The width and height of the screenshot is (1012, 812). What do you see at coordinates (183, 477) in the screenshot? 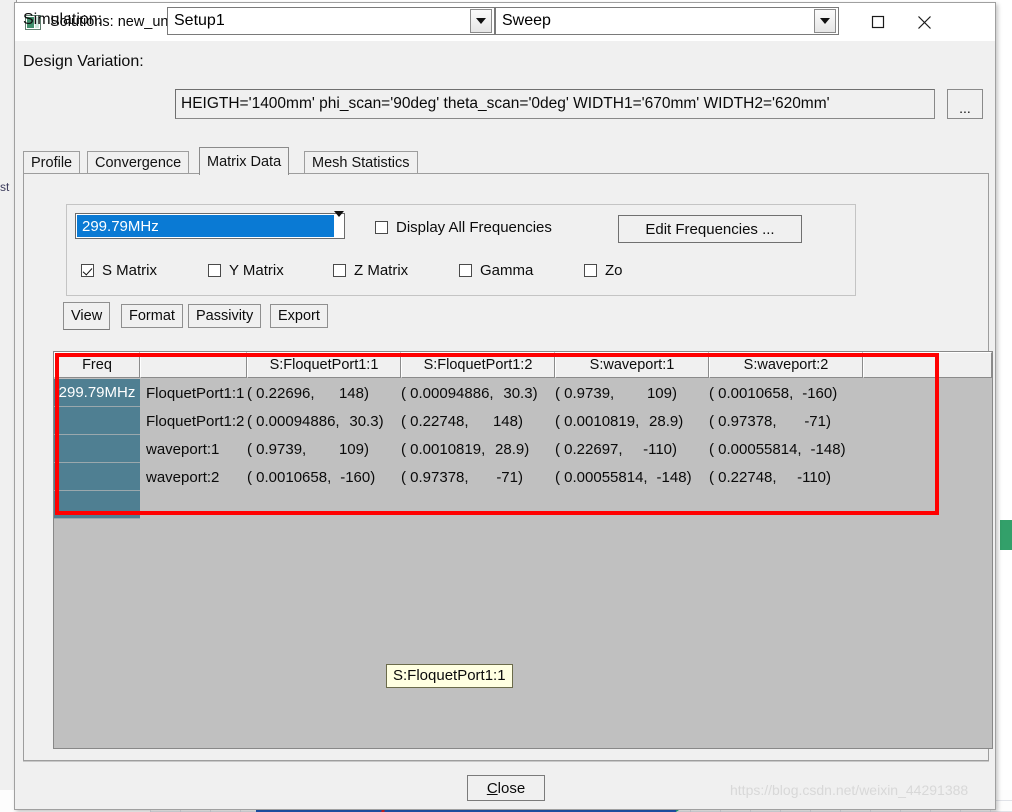
I see `row-port-label: waveport:2` at bounding box center [183, 477].